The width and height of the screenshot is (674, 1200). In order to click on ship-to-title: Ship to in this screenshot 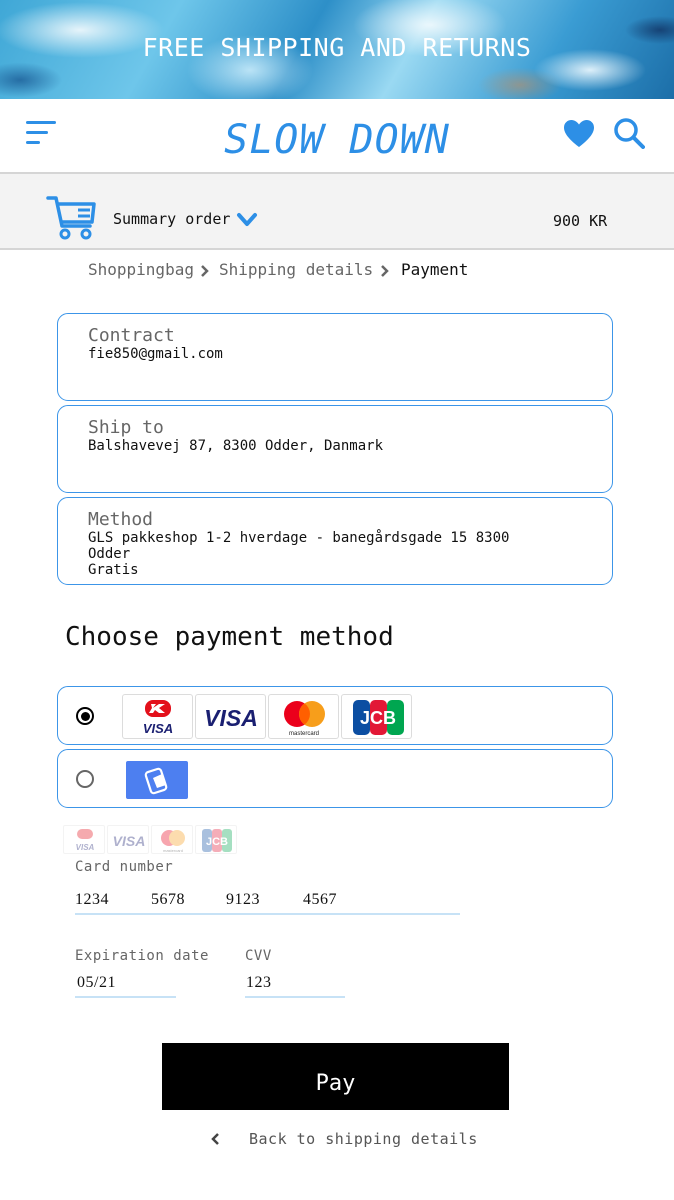, I will do `click(126, 427)`.